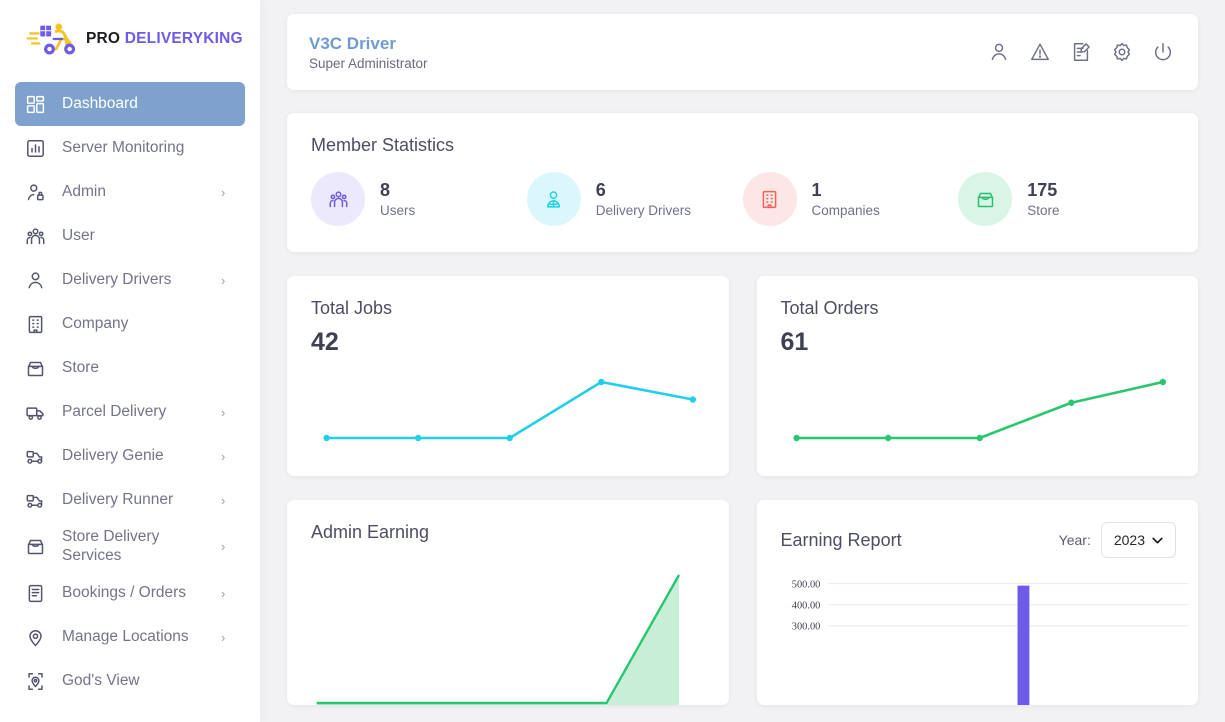  I want to click on stat-companies: 1 Companies, so click(850, 199).